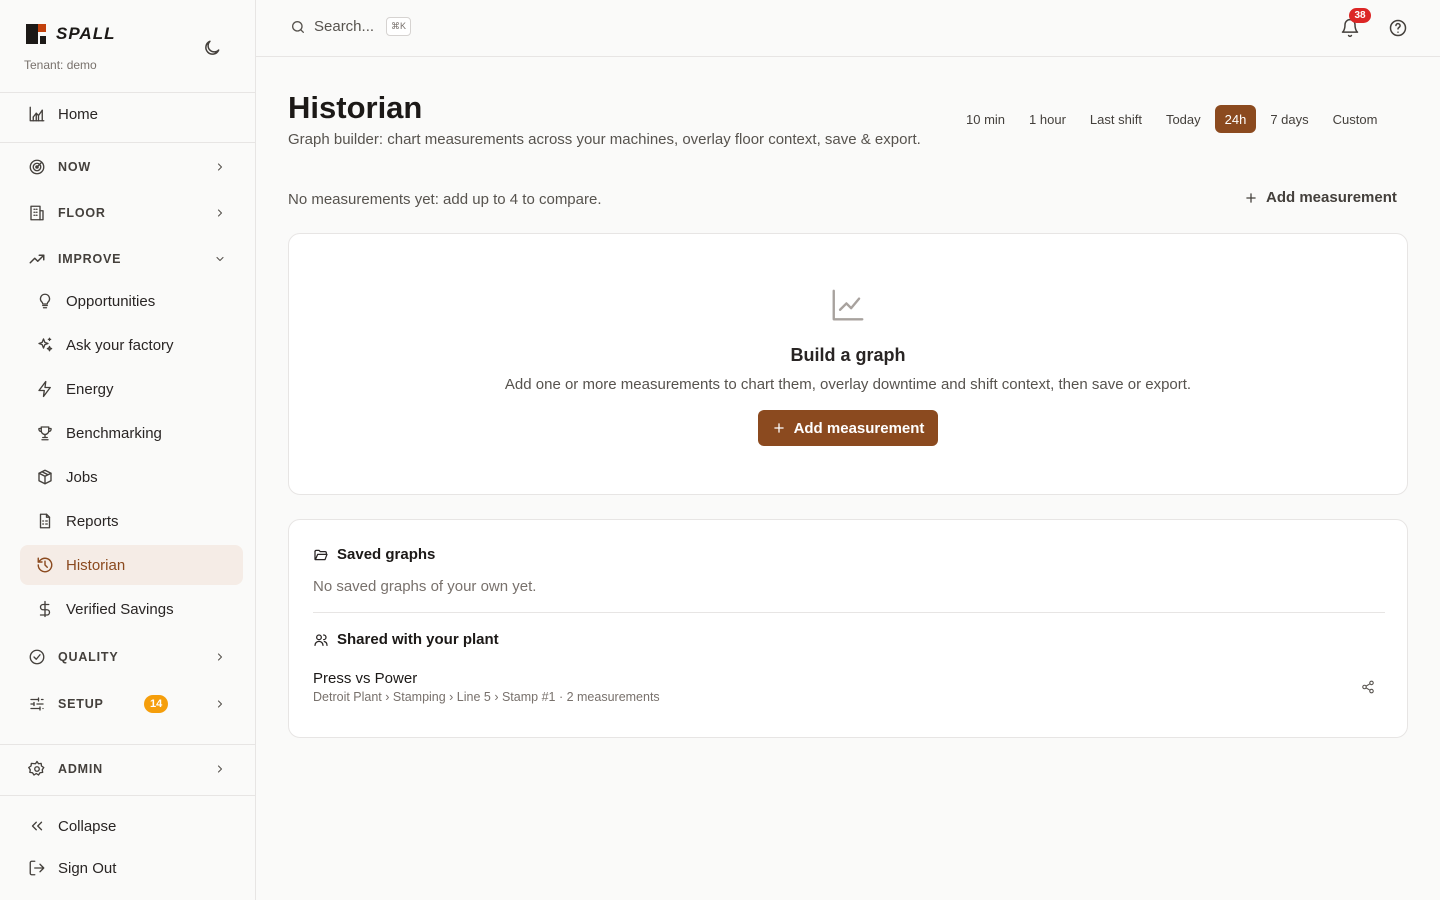  Describe the element at coordinates (92, 521) in the screenshot. I see `sidebar-item-label: Reports` at that location.